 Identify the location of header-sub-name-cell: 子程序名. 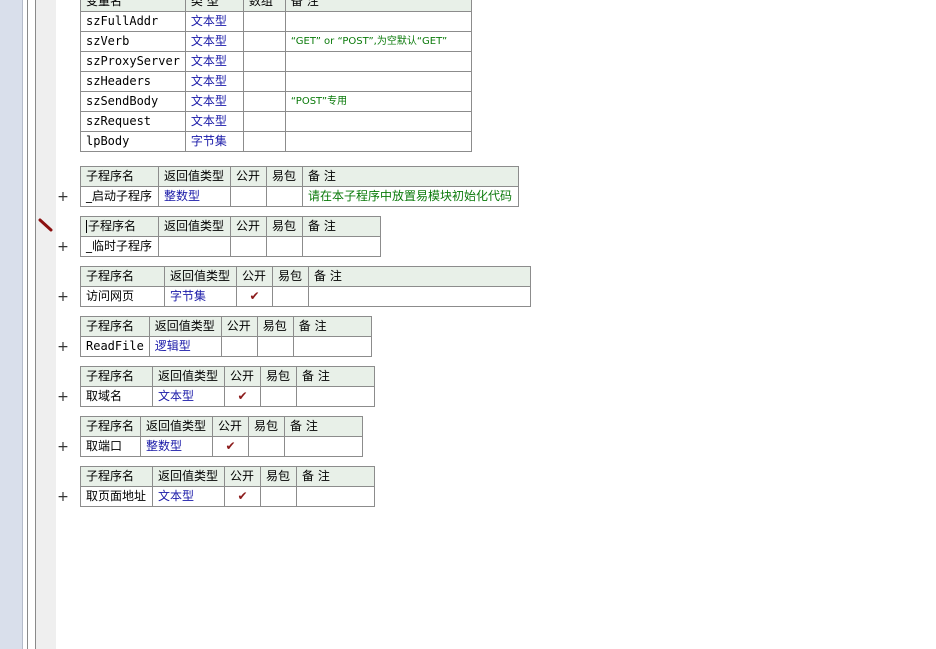
(119, 226).